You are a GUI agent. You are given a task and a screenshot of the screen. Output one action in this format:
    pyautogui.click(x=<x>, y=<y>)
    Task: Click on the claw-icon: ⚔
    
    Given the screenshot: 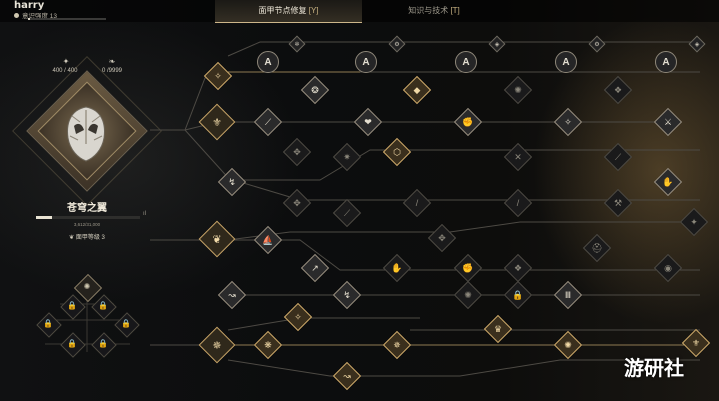 What is the action you would take?
    pyautogui.click(x=668, y=121)
    